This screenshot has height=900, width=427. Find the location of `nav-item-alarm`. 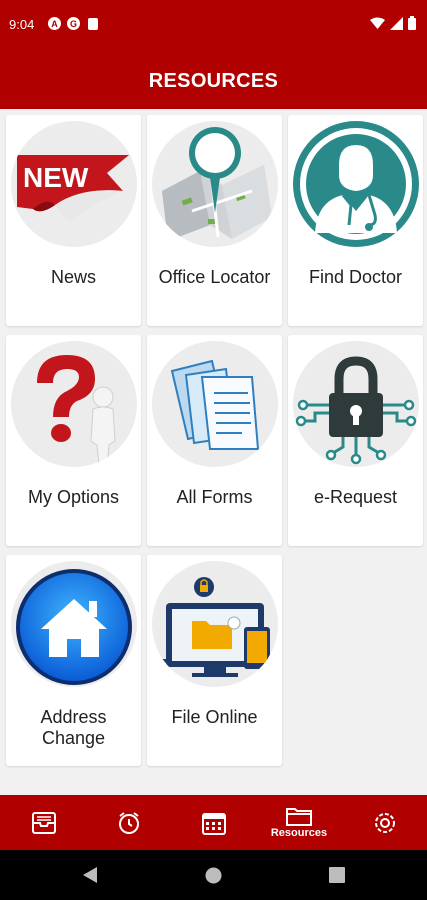

nav-item-alarm is located at coordinates (129, 822).